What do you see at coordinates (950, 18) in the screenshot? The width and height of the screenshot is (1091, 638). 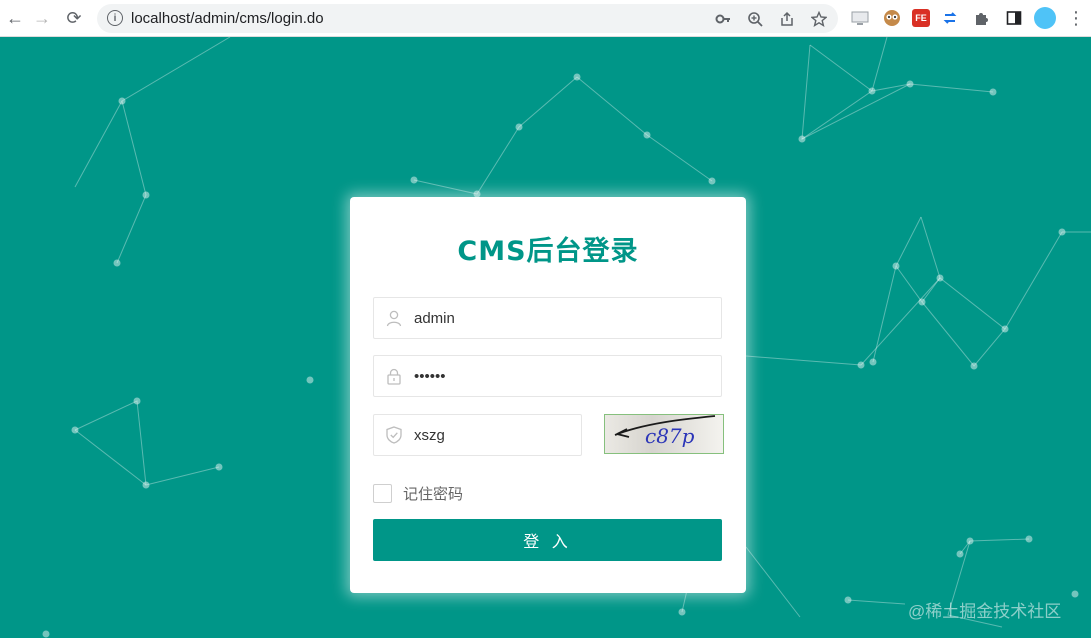 I see `ext-sync-icon` at bounding box center [950, 18].